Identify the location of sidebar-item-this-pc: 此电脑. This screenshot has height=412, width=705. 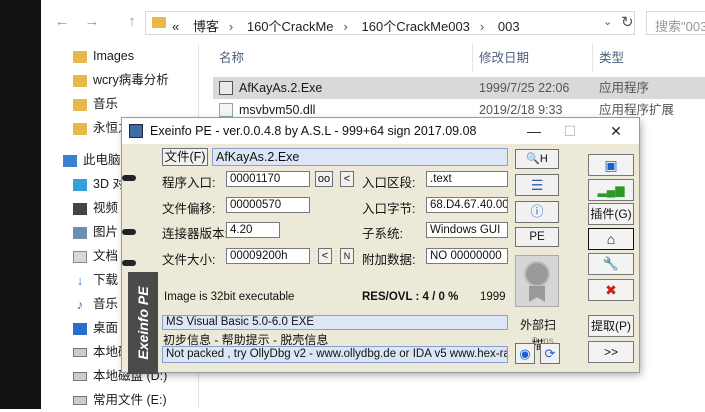
(92, 160).